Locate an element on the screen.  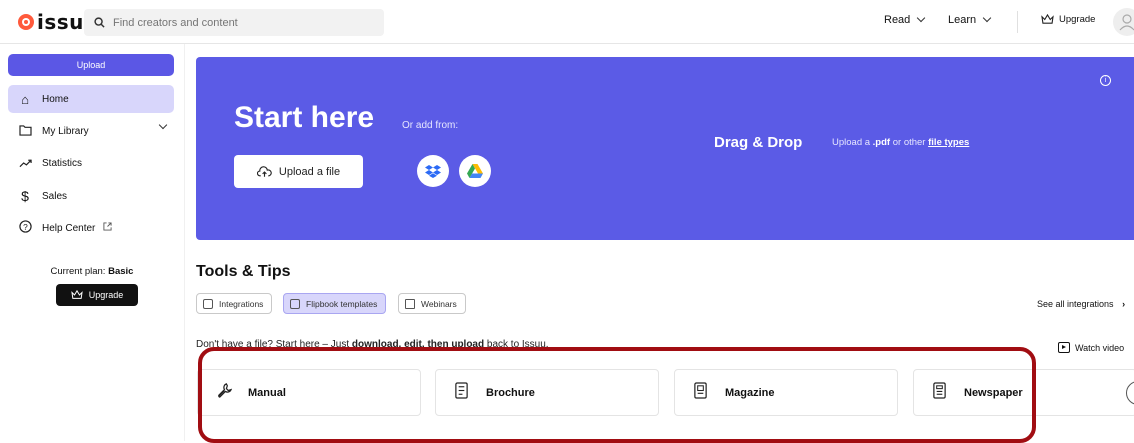
or-add-from-label: Or add from: is located at coordinates (430, 125).